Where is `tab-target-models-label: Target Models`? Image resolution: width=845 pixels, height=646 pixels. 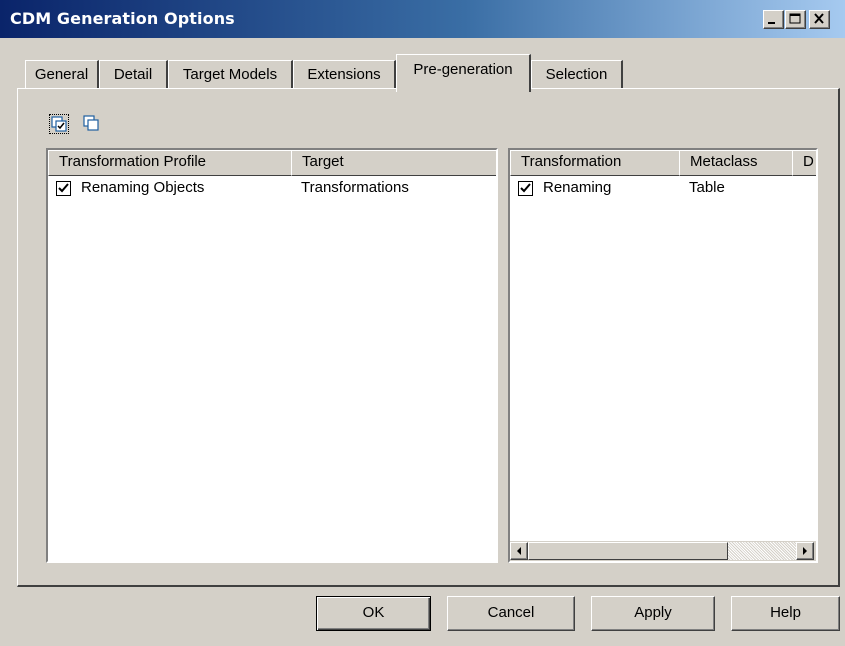
tab-target-models-label: Target Models is located at coordinates (230, 74).